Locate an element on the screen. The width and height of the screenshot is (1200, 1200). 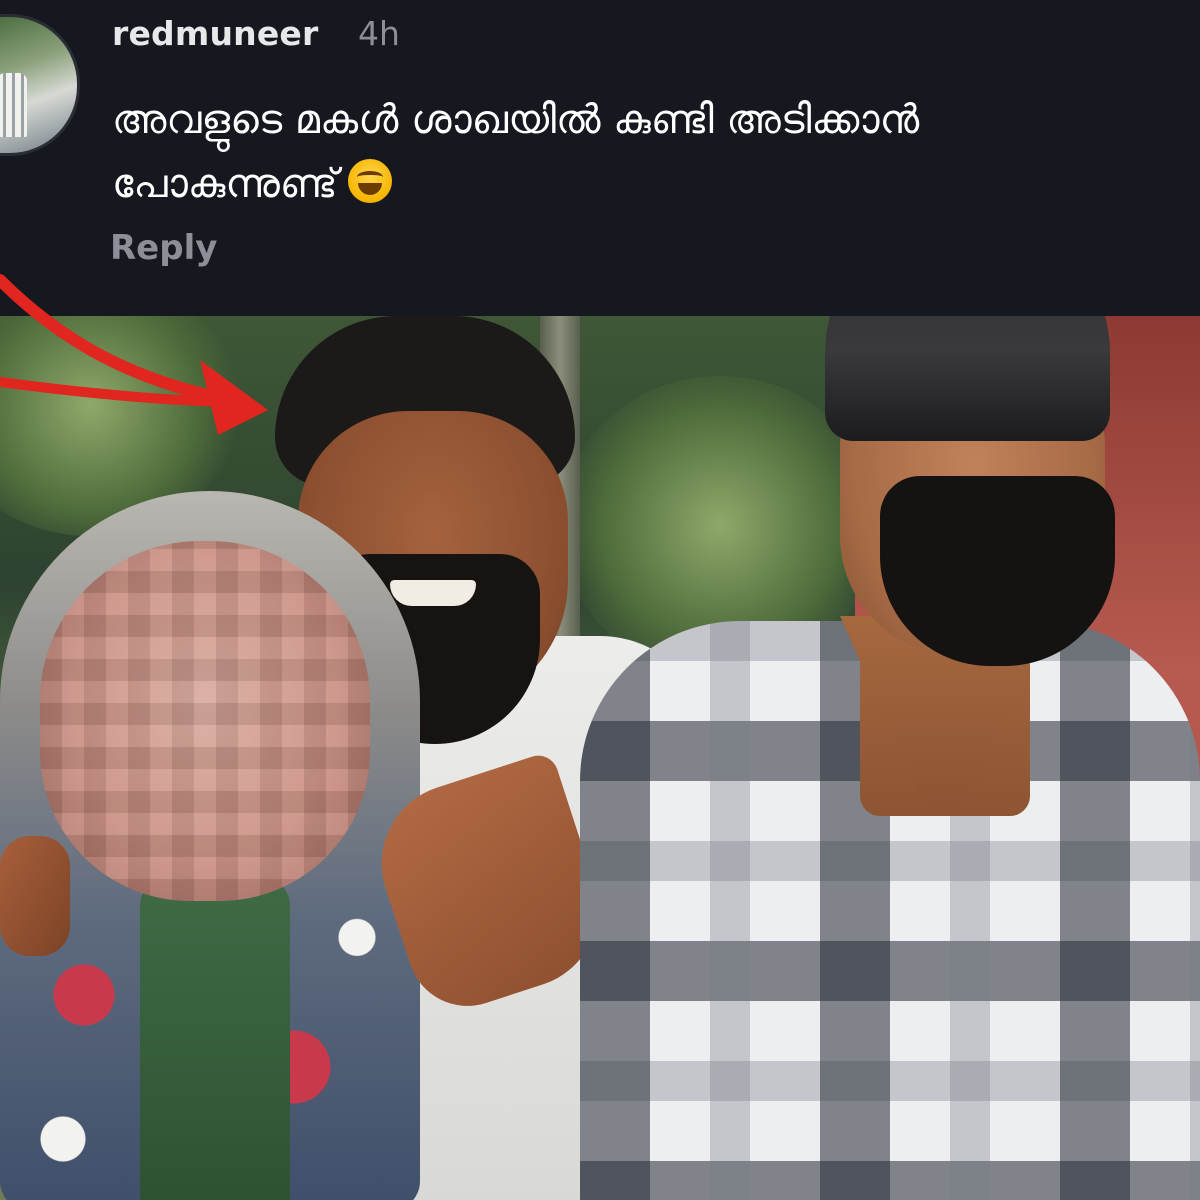
laughing-emoji-icon is located at coordinates (369, 181).